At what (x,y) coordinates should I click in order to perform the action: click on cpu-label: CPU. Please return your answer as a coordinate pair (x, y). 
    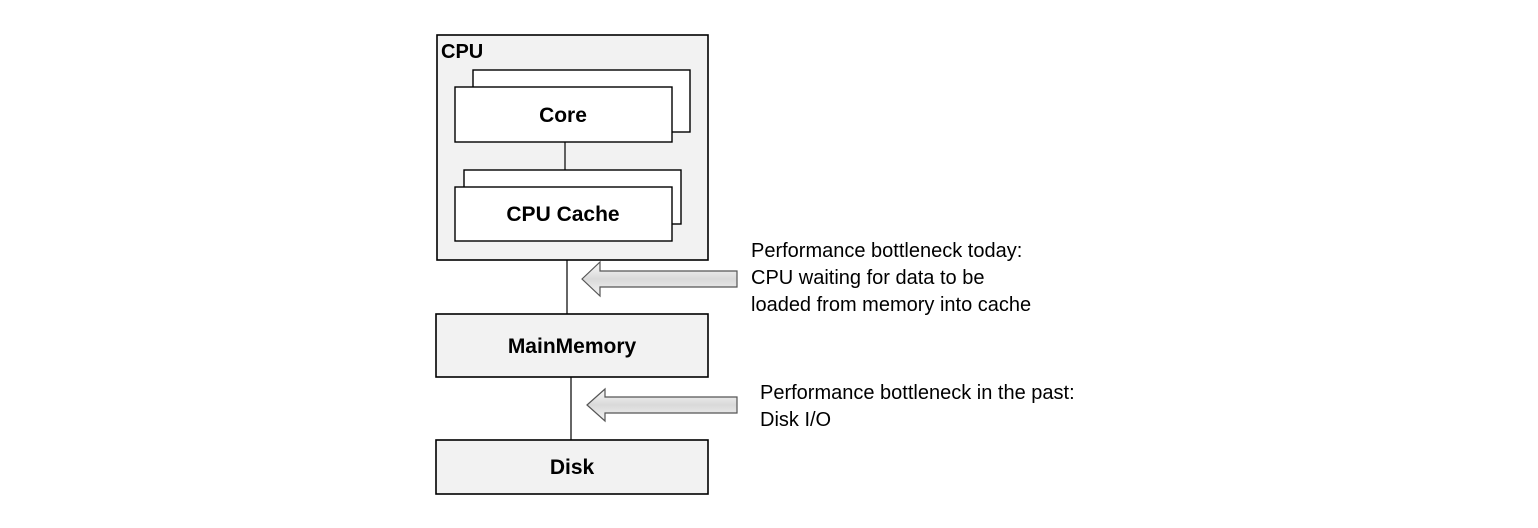
    Looking at the image, I should click on (462, 52).